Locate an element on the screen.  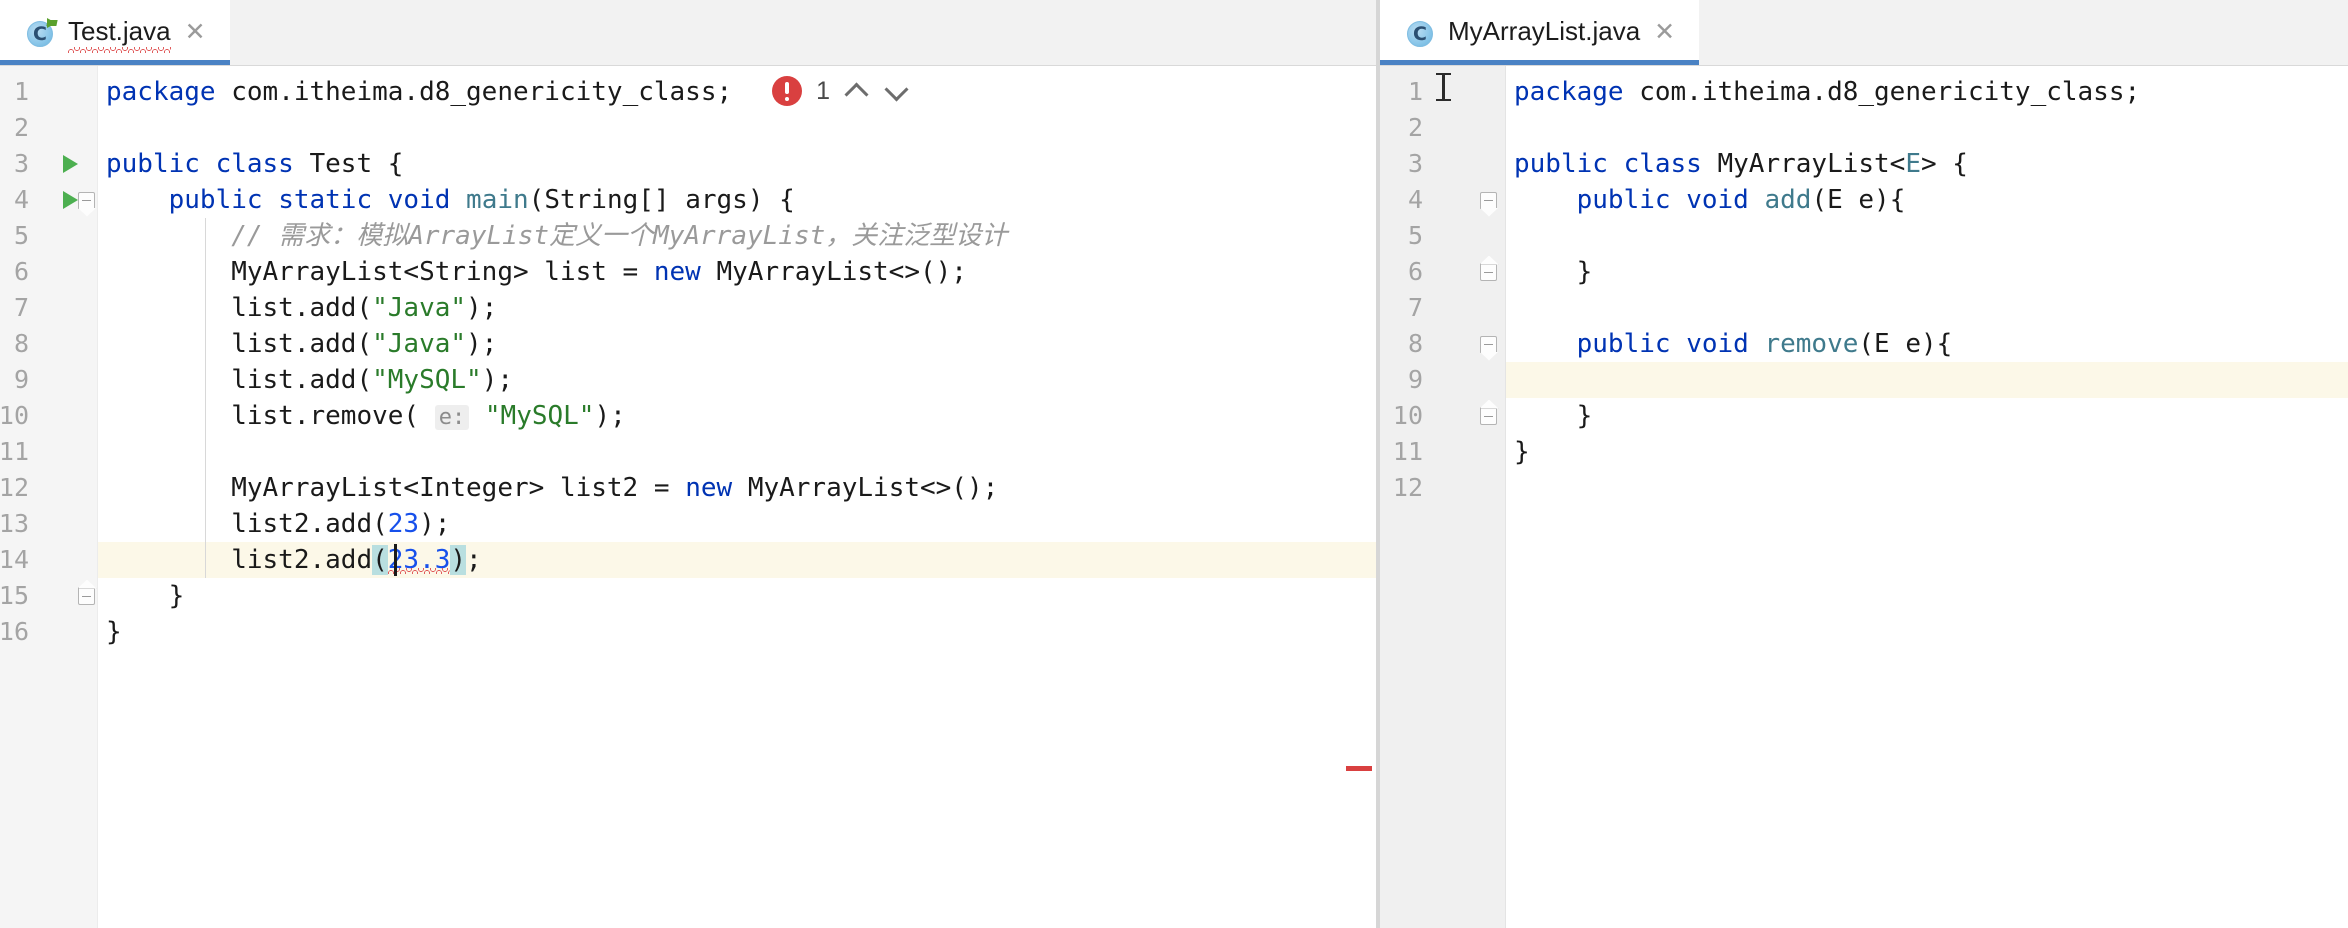
line-number: 13 is located at coordinates (14, 523).